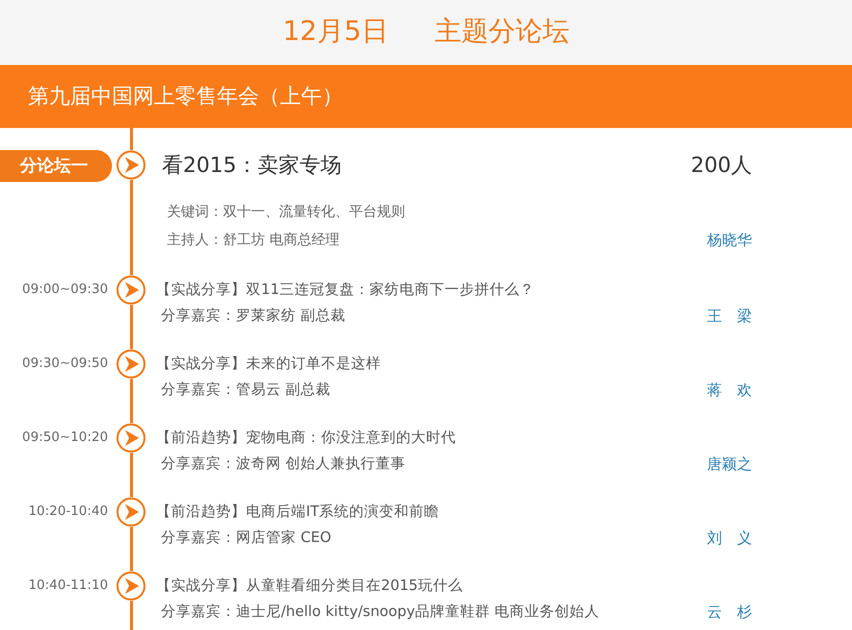 The width and height of the screenshot is (852, 630). I want to click on time-text: 10:20-10:40, so click(68, 512).